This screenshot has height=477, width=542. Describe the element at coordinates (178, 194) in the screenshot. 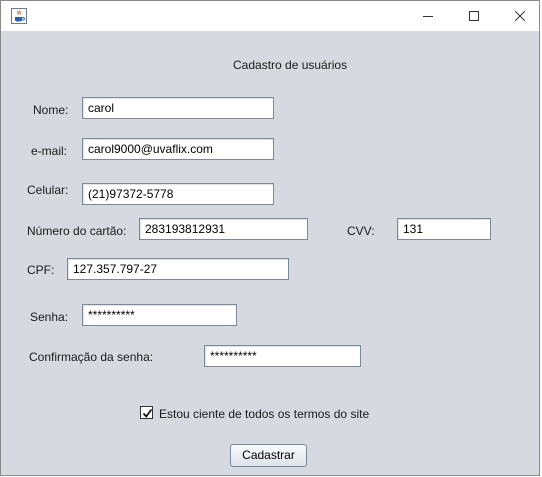

I see `celular-input` at that location.